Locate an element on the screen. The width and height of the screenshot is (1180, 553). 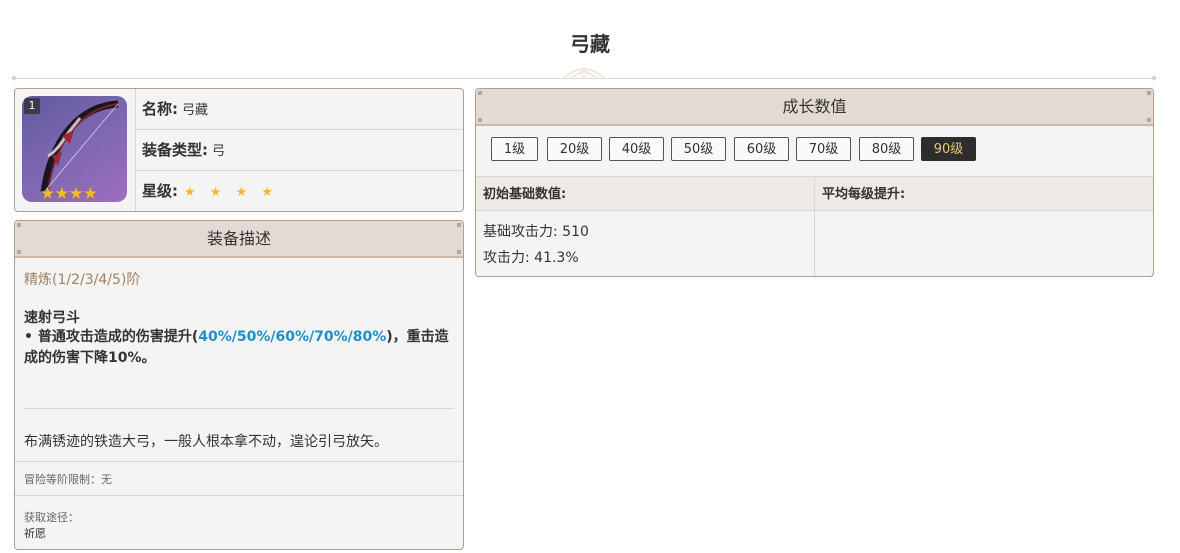
level-button-90: 90级 is located at coordinates (948, 149).